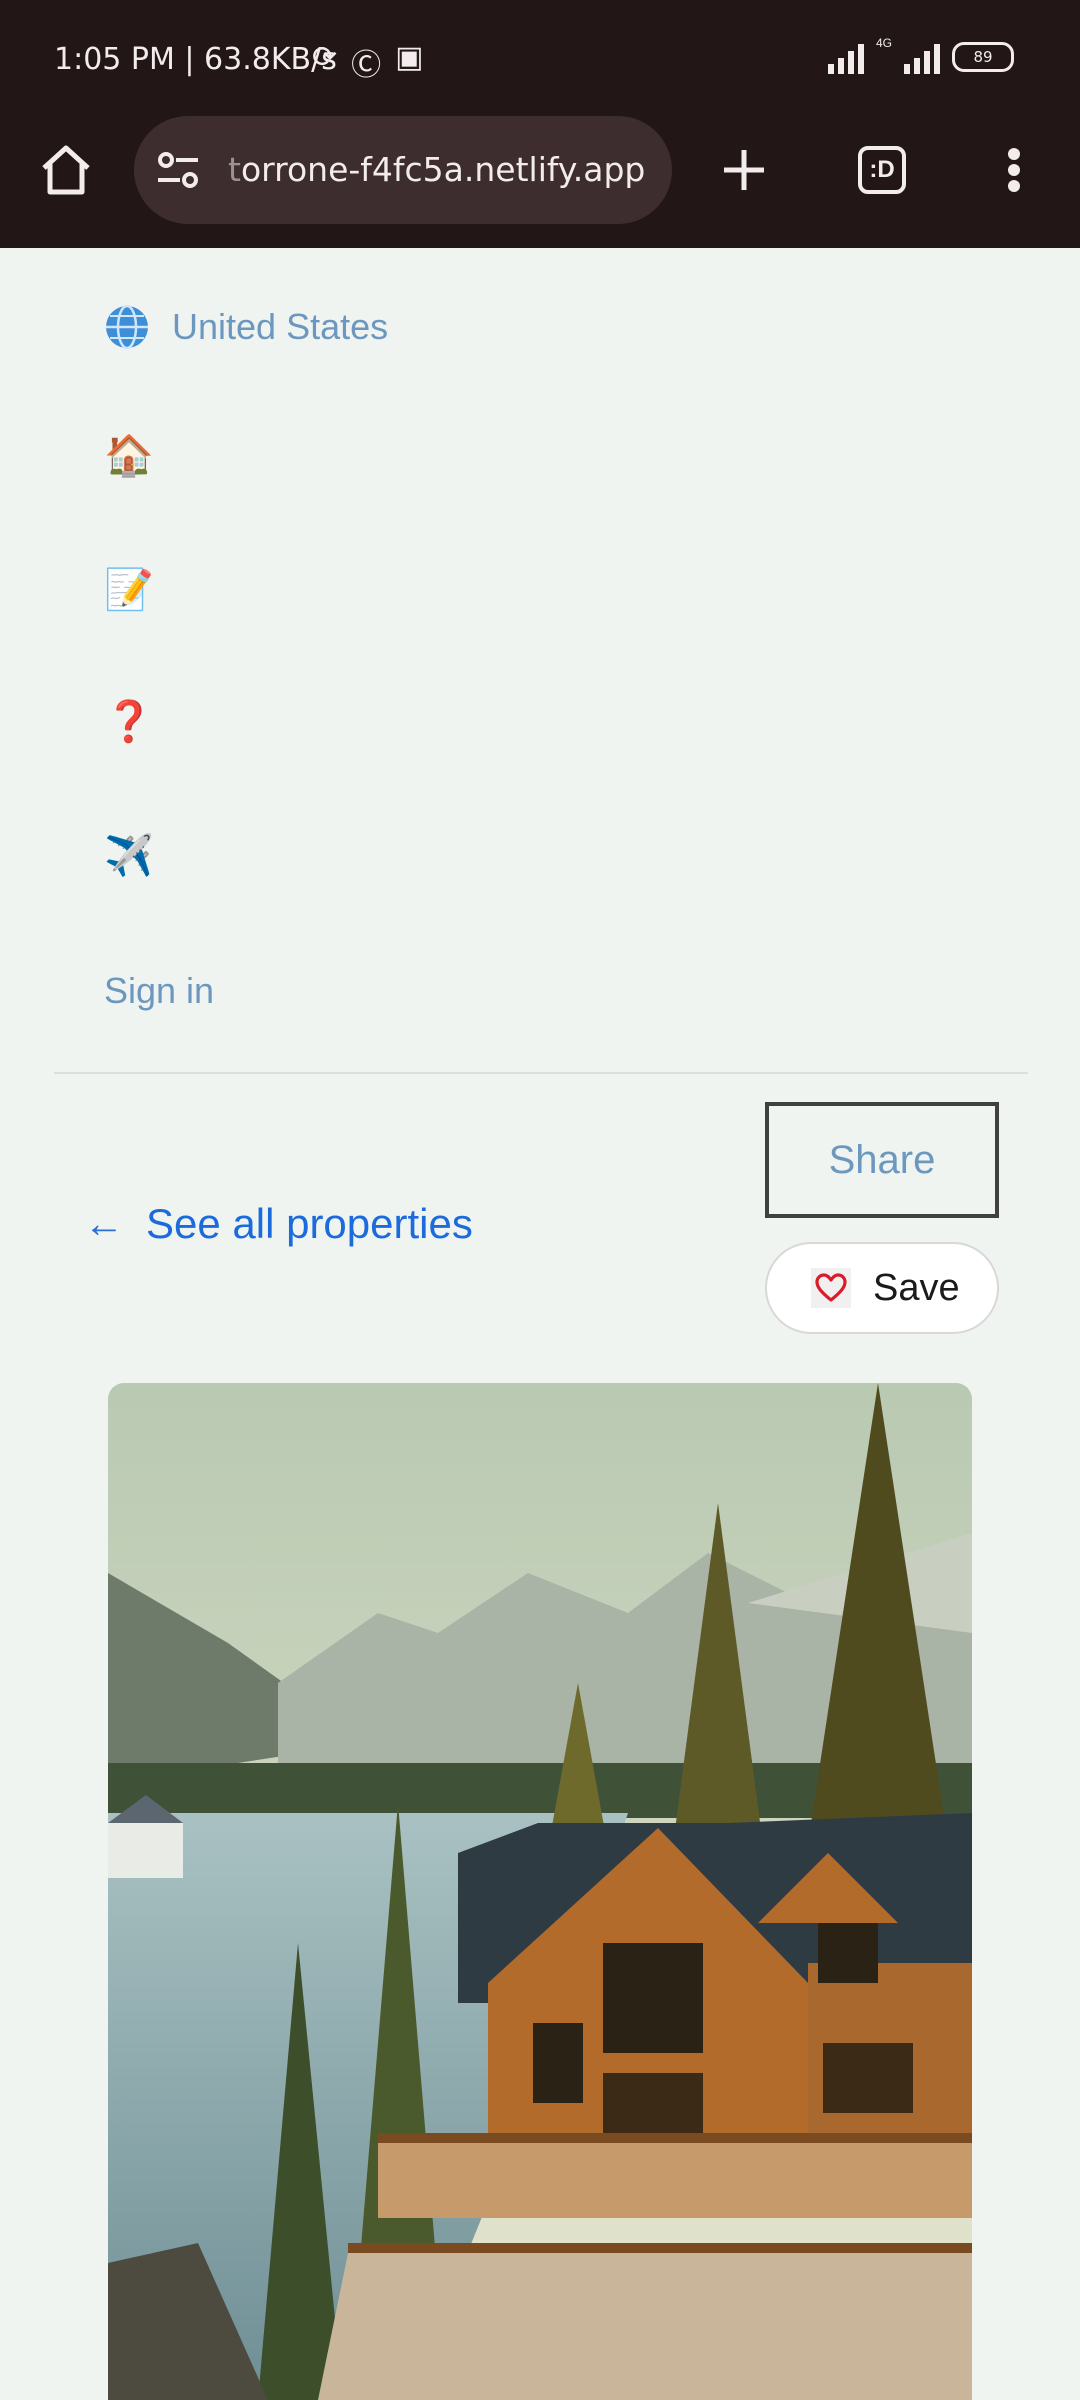 The image size is (1080, 2400). I want to click on nav-travel: ✈️, so click(129, 856).